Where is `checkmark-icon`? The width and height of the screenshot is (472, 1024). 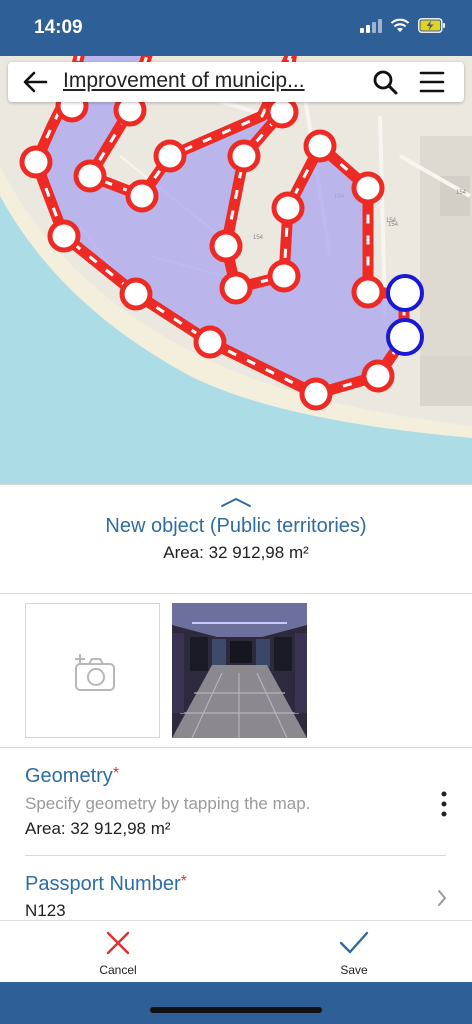
checkmark-icon is located at coordinates (354, 942).